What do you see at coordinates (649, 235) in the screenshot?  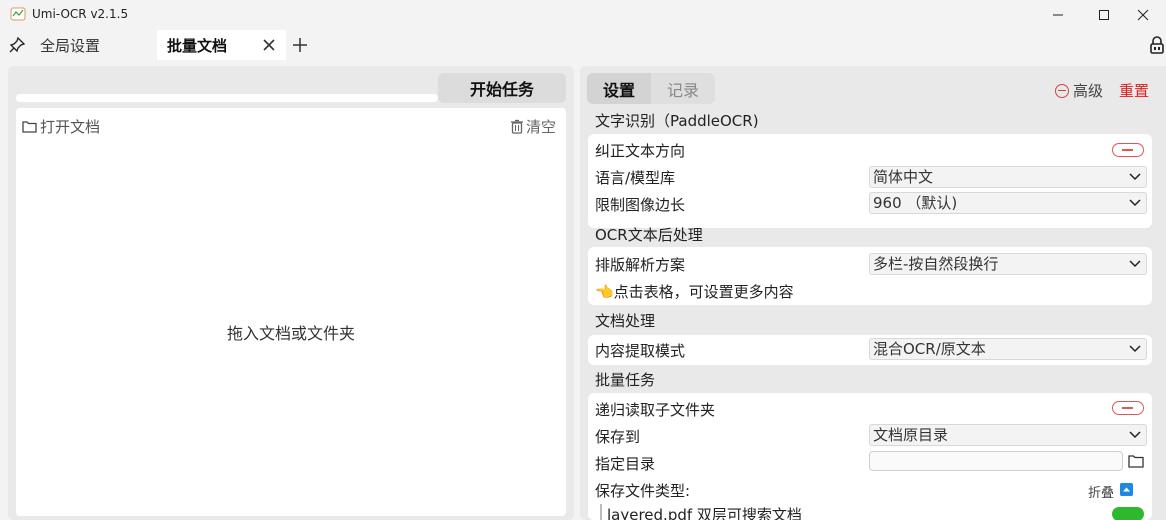 I see `section-title-post: OCR文本后处理` at bounding box center [649, 235].